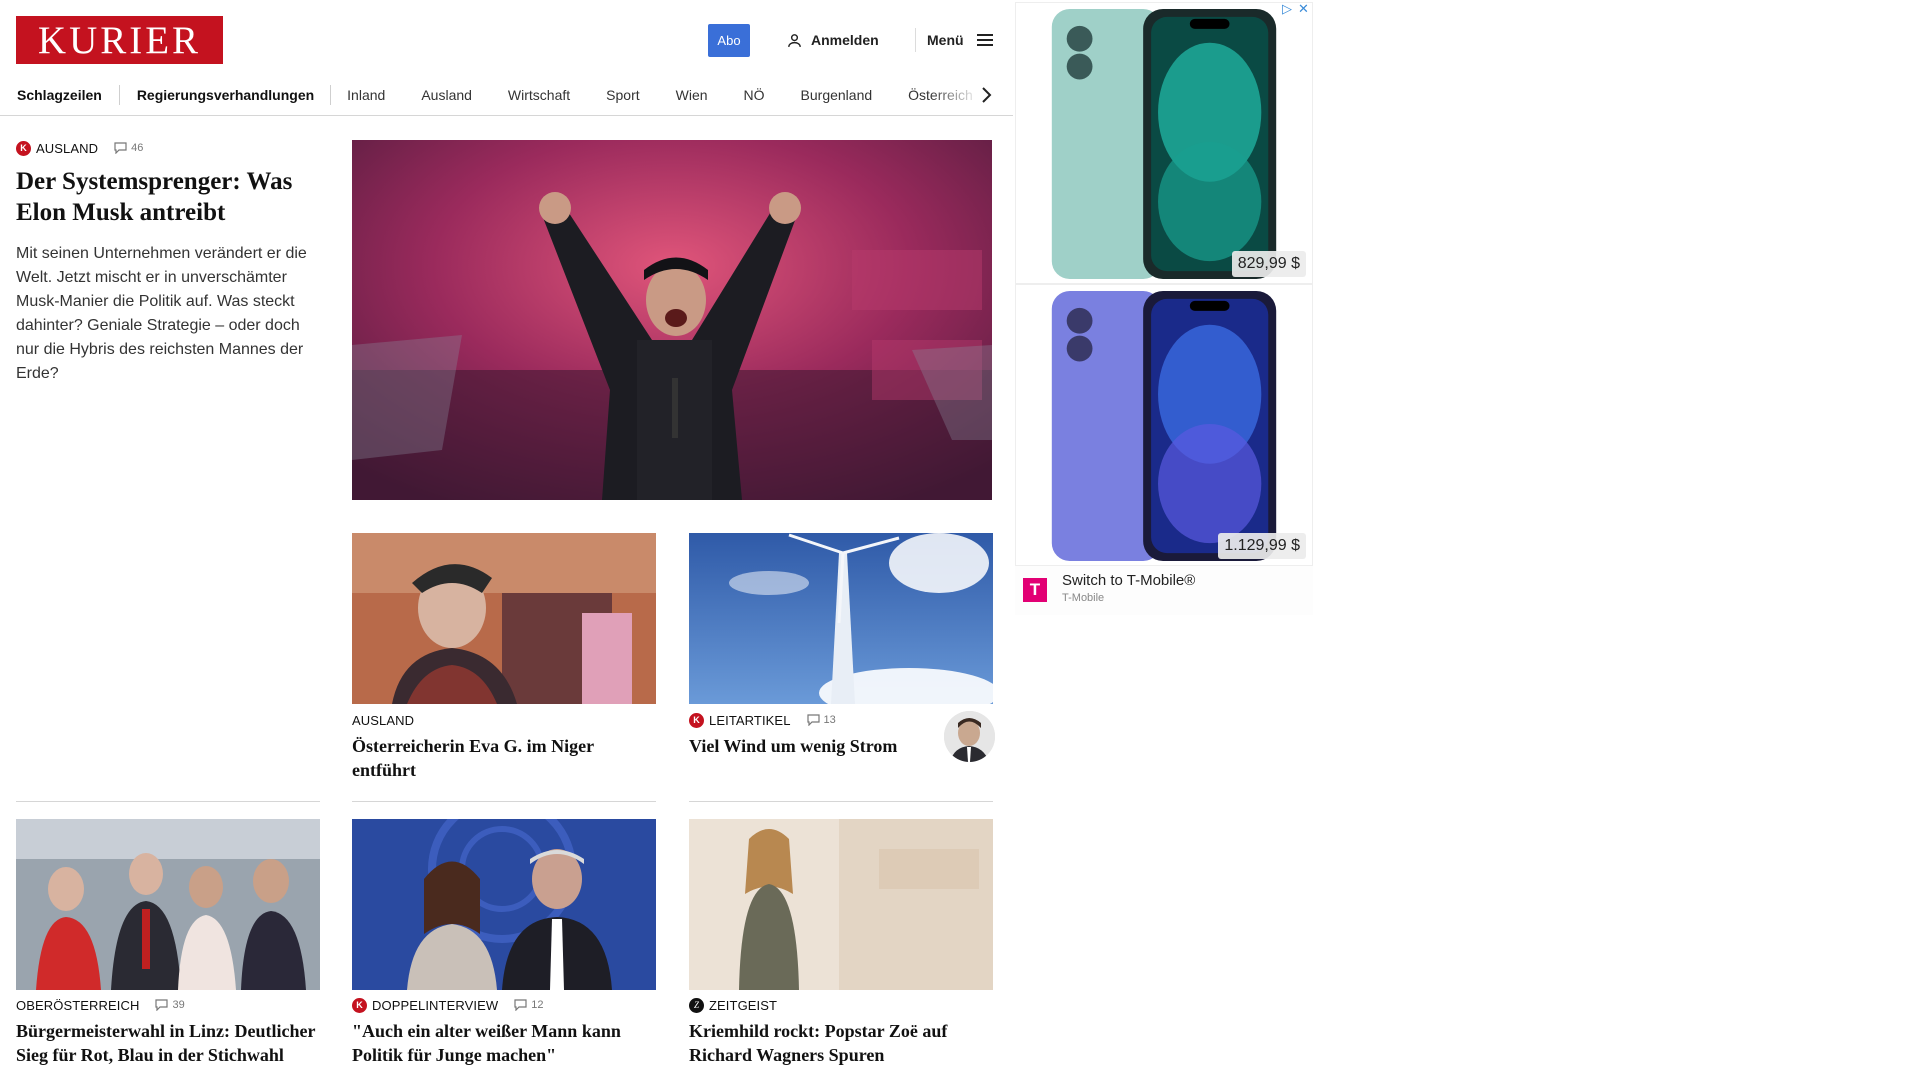  What do you see at coordinates (1295, 8) in the screenshot?
I see `ad-choices: ▷ ✕` at bounding box center [1295, 8].